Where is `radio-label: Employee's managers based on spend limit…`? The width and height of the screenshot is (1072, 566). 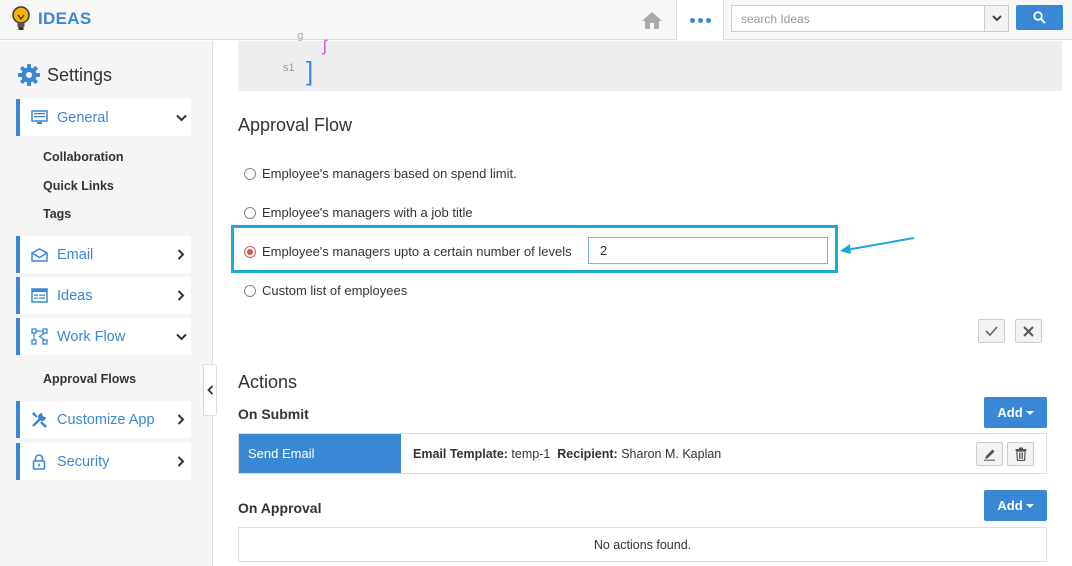 radio-label: Employee's managers based on spend limit… is located at coordinates (389, 173).